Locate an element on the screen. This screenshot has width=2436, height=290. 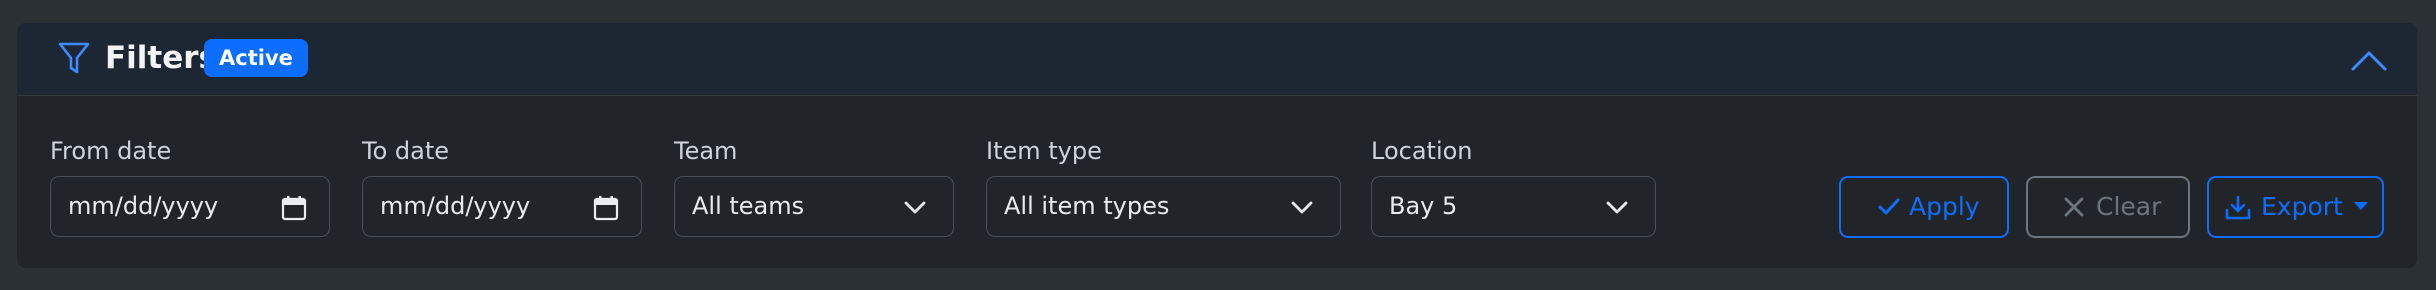
caret-down-icon is located at coordinates (2361, 206).